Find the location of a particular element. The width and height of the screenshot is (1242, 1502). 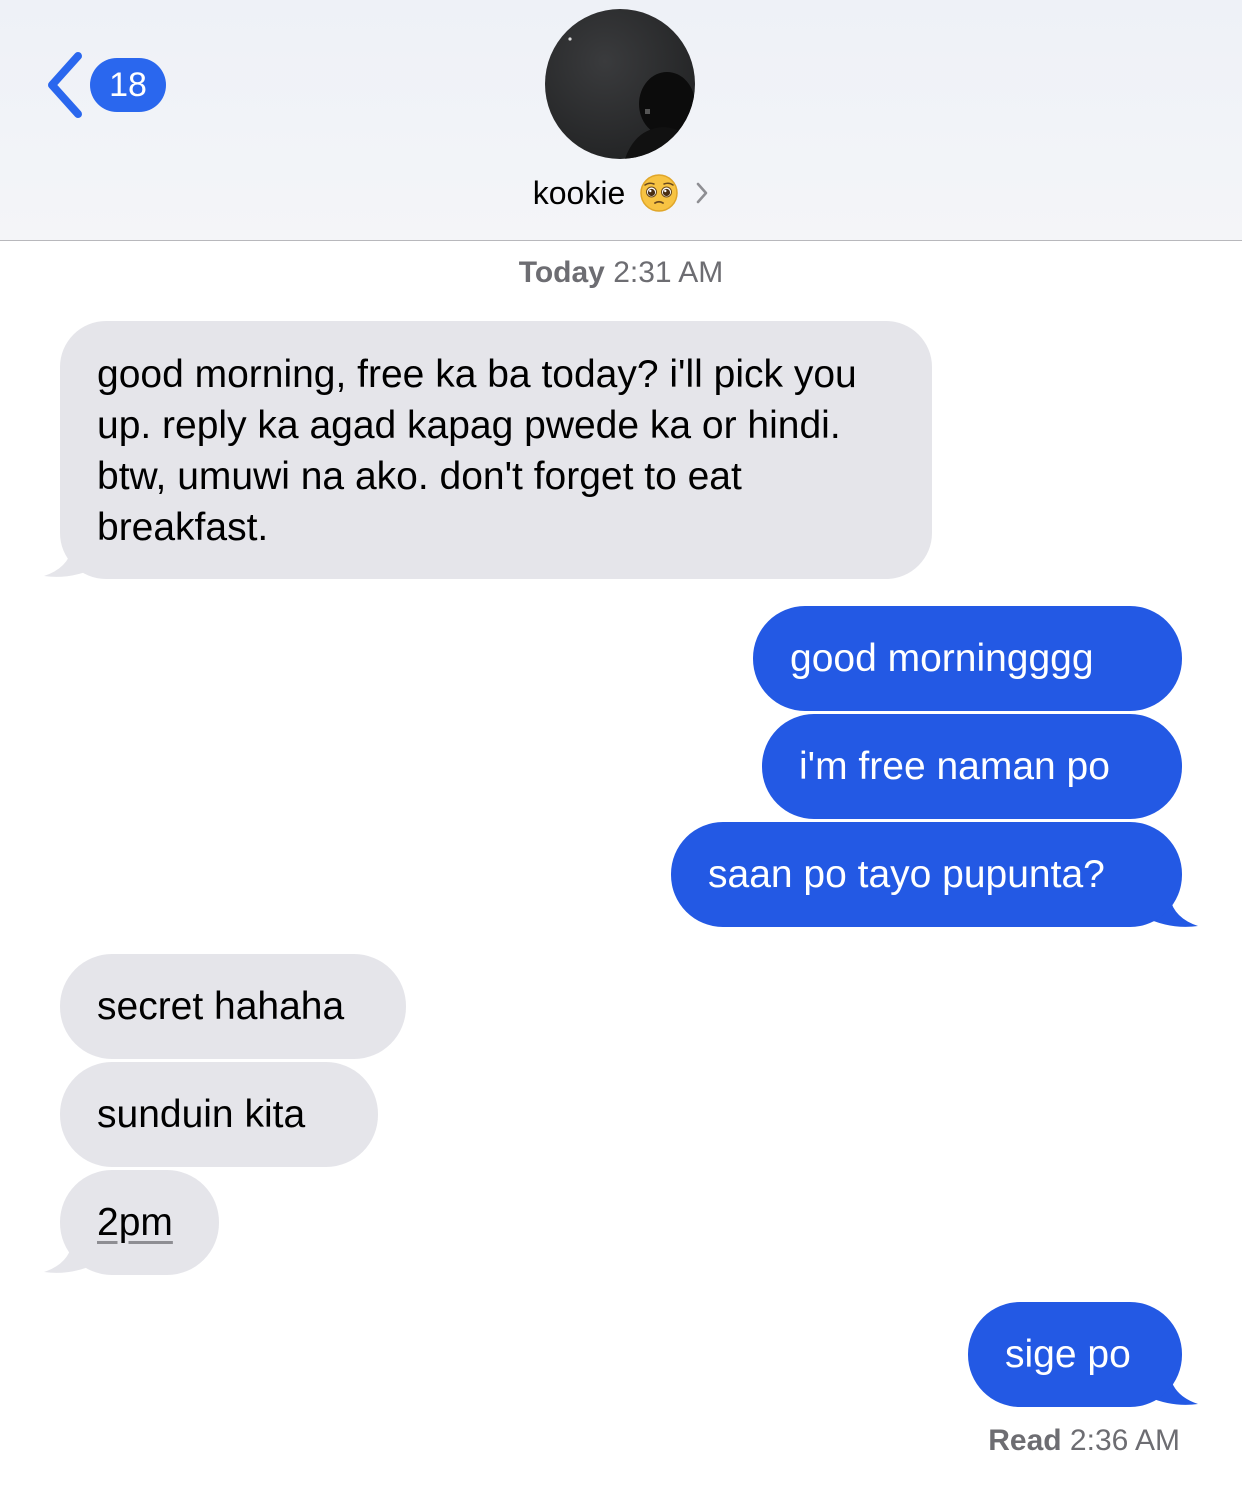

timestamp-day: Today is located at coordinates (561, 272).